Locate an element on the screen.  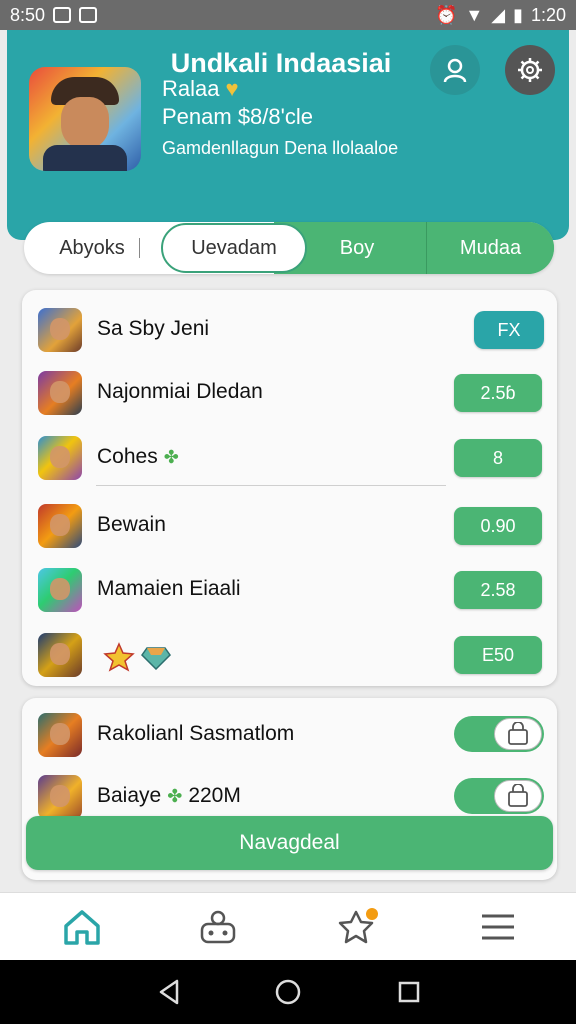
list-item: Cohes ✤ 8 is located at coordinates (289, 453).